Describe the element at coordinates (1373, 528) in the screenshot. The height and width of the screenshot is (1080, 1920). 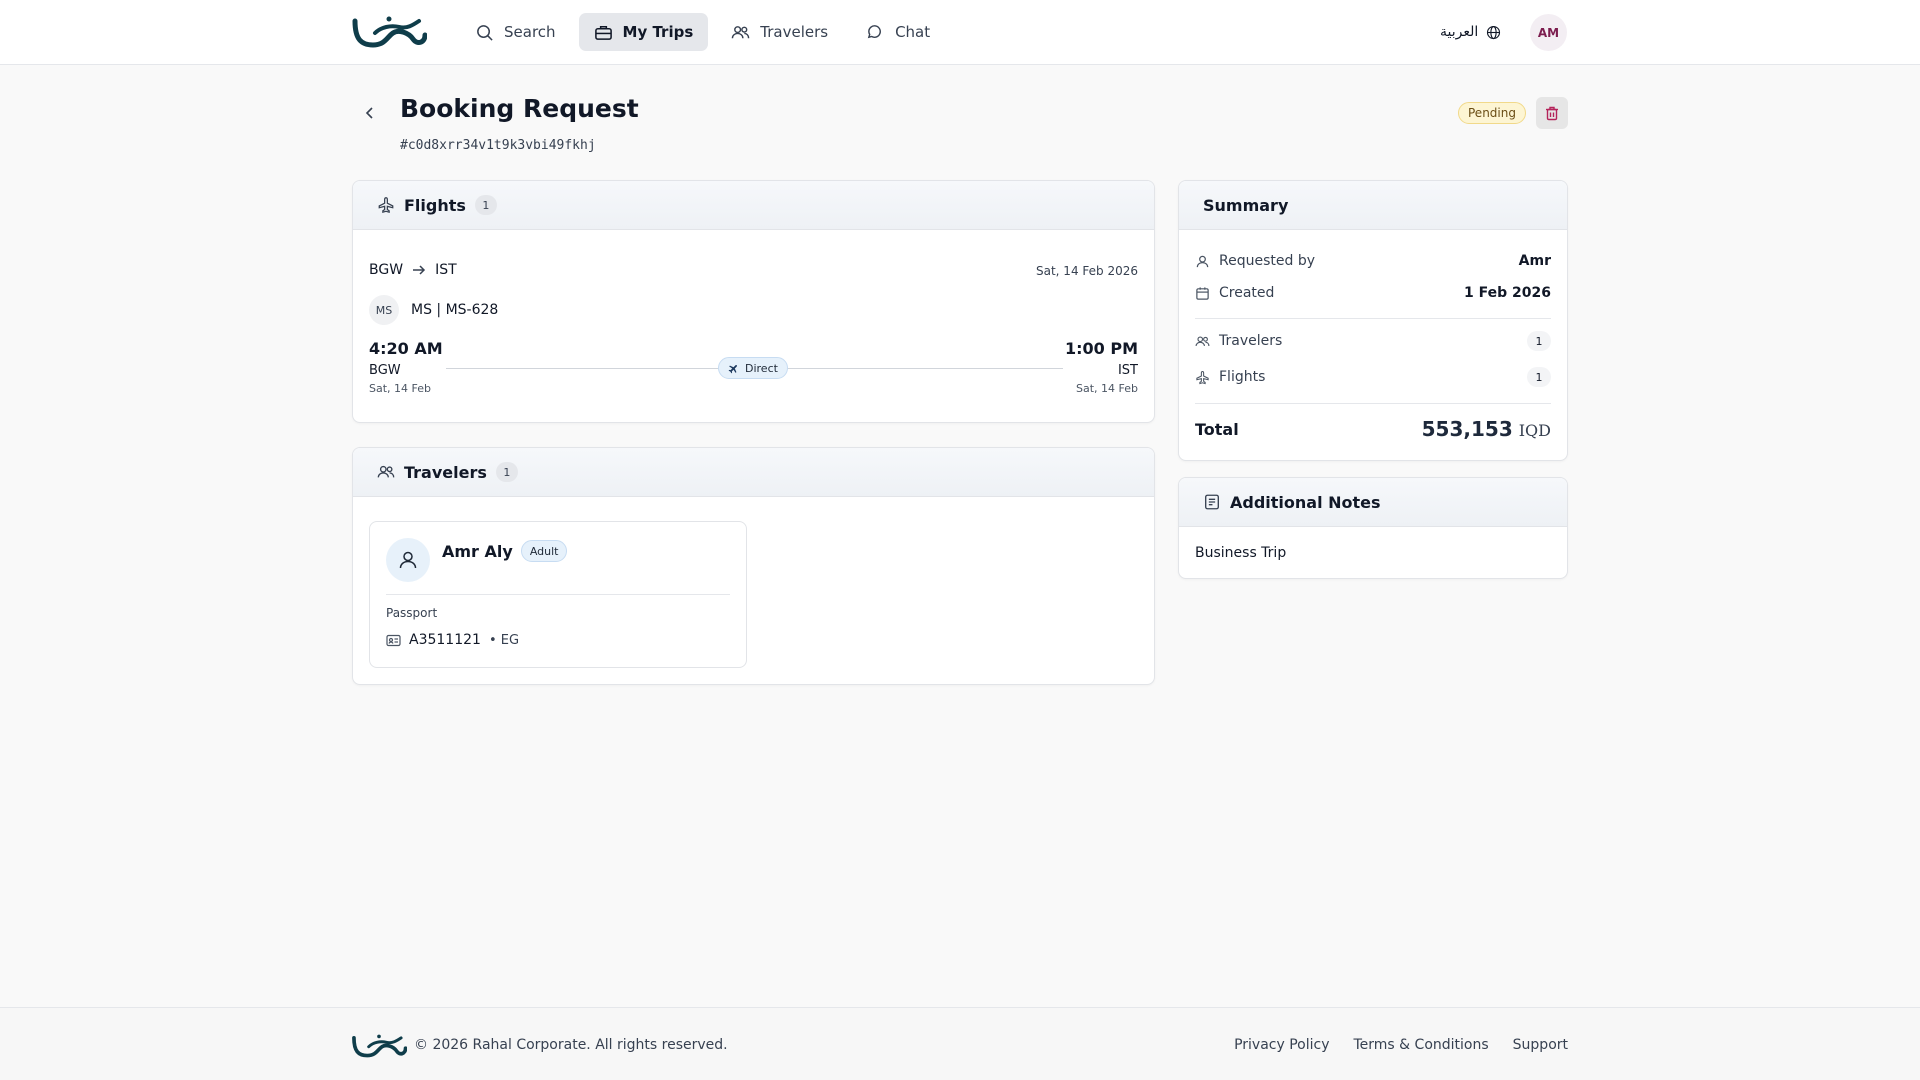
I see `notes-card: Additional Notes Business Trip` at that location.